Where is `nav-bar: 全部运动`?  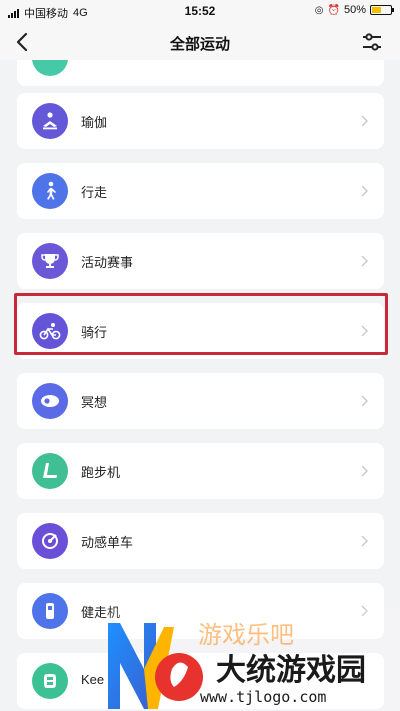
nav-bar: 全部运动 is located at coordinates (200, 42).